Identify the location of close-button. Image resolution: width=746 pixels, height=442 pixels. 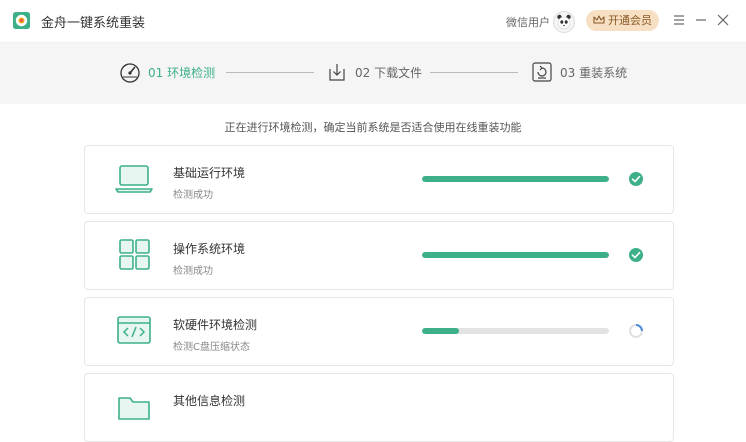
(724, 20).